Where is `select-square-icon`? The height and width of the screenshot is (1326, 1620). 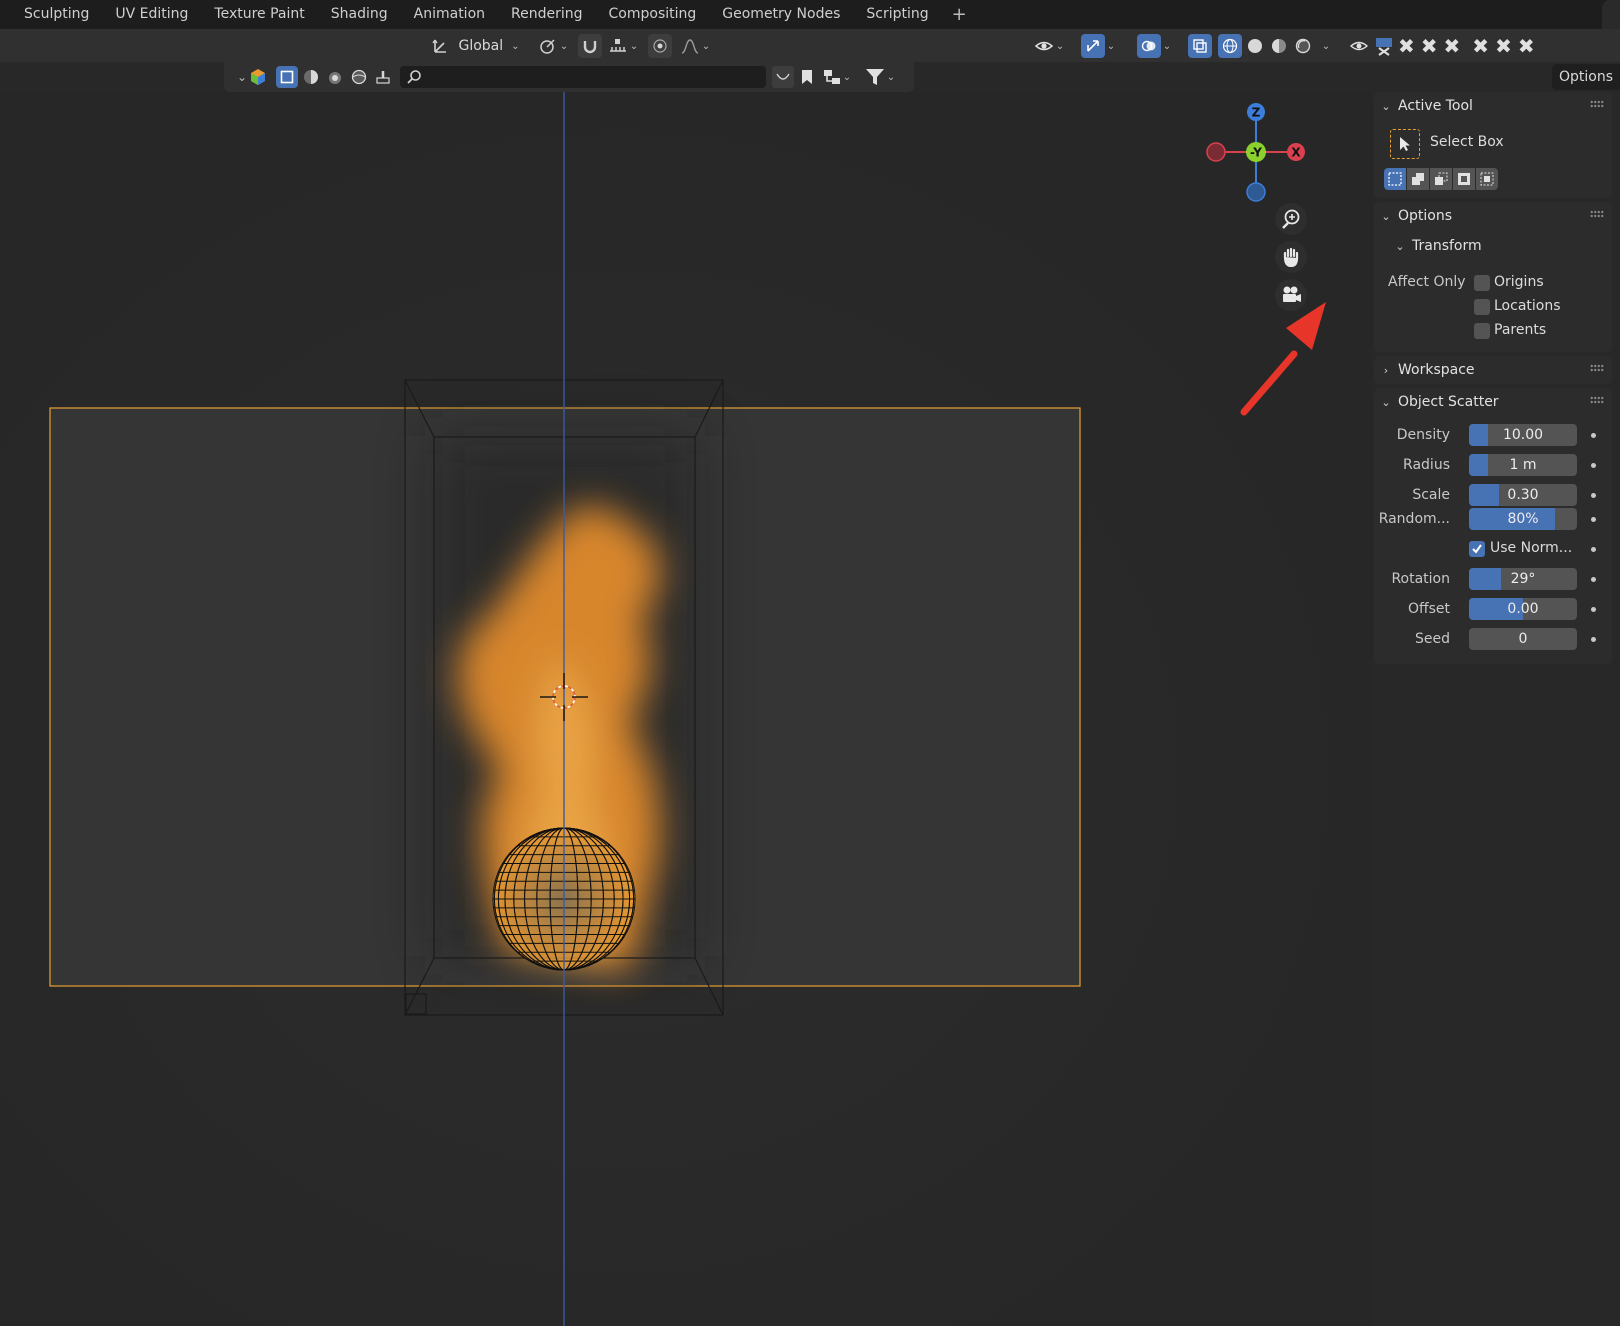 select-square-icon is located at coordinates (287, 77).